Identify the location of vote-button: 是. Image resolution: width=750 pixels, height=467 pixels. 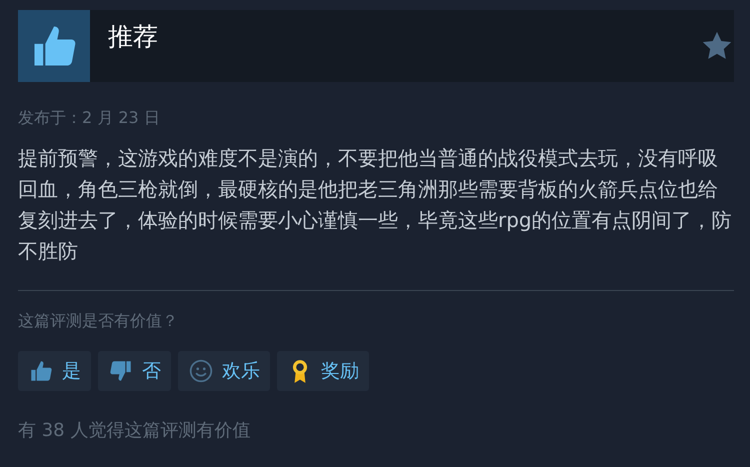
(54, 371).